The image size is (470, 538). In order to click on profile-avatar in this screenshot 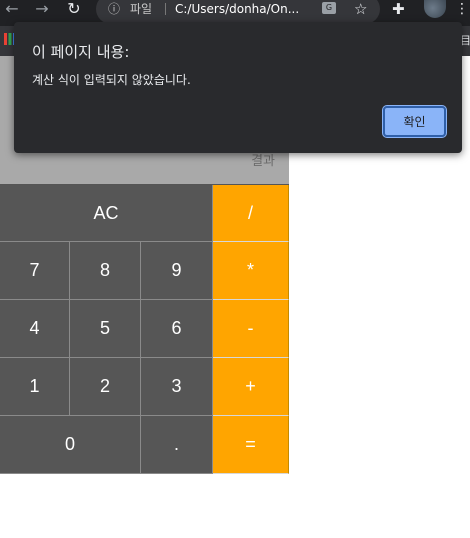, I will do `click(435, 9)`.